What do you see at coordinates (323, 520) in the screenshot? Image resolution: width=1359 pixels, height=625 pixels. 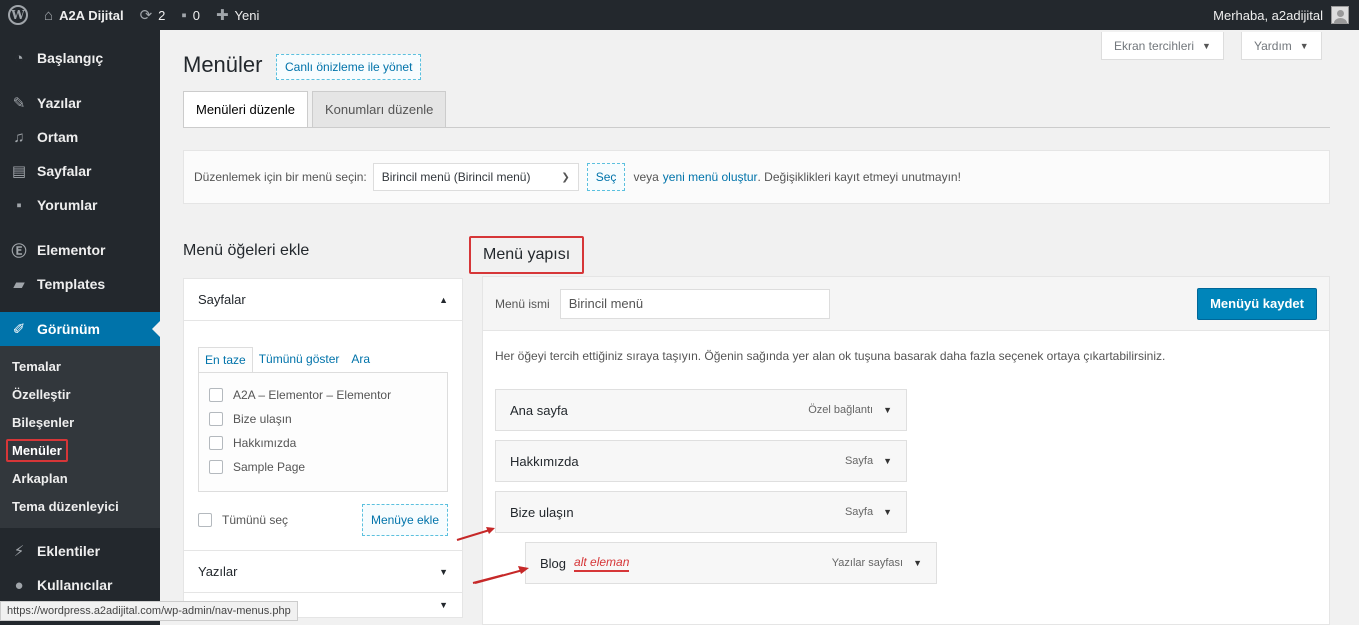 I see `pages-panel-footer: Tümünü seç Menüye ekle` at bounding box center [323, 520].